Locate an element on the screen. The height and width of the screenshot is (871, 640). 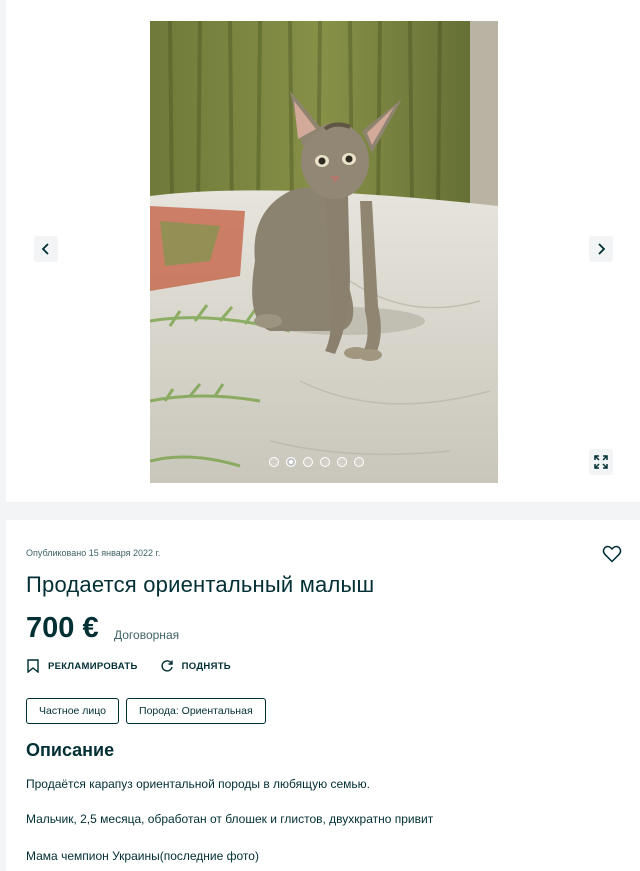
chevron-left-icon is located at coordinates (45, 249).